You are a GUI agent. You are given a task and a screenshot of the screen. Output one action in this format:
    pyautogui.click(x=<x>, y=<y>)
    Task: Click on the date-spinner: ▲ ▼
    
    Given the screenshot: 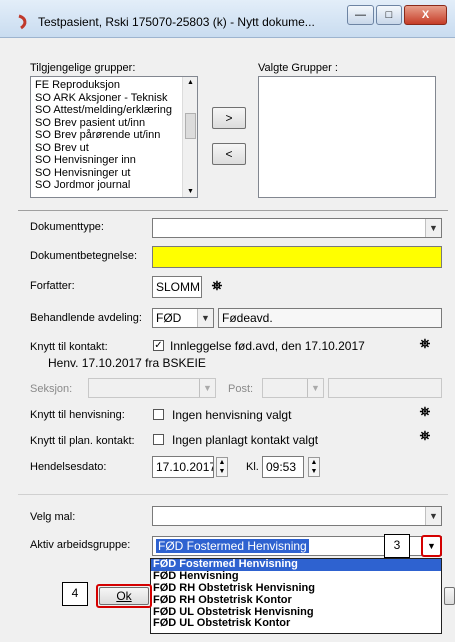 What is the action you would take?
    pyautogui.click(x=222, y=467)
    